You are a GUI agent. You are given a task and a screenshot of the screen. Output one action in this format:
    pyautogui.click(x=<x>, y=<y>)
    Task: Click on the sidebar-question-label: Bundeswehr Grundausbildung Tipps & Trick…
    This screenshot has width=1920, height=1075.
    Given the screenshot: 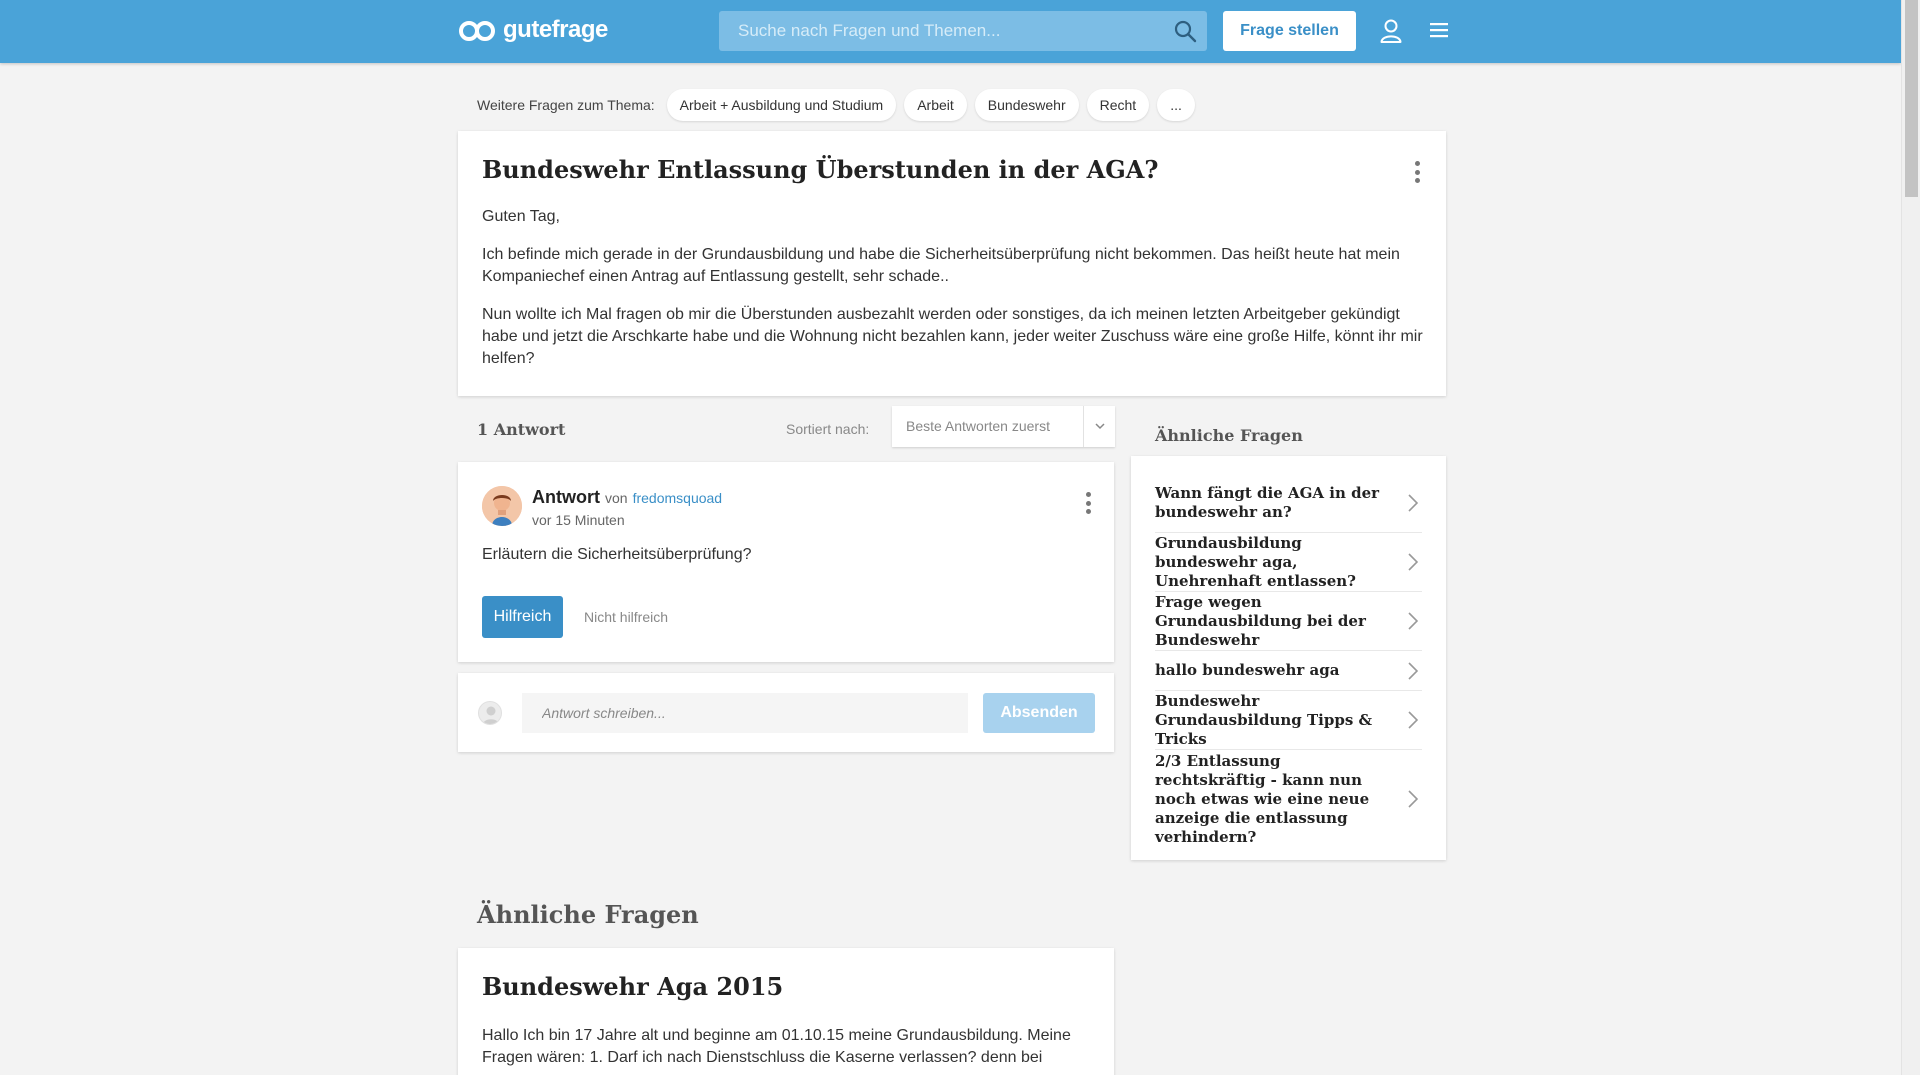 What is the action you would take?
    pyautogui.click(x=1264, y=719)
    